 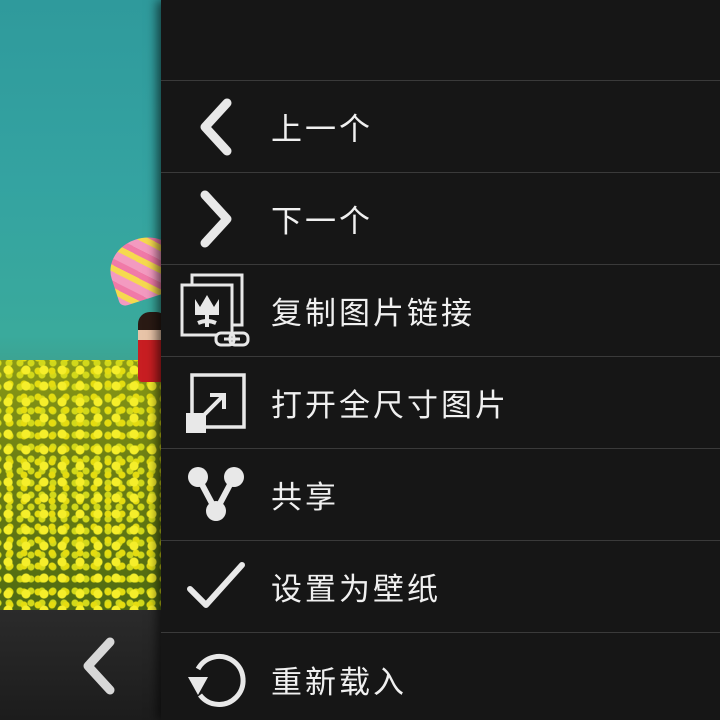 I want to click on reload-icon, so click(x=216, y=676).